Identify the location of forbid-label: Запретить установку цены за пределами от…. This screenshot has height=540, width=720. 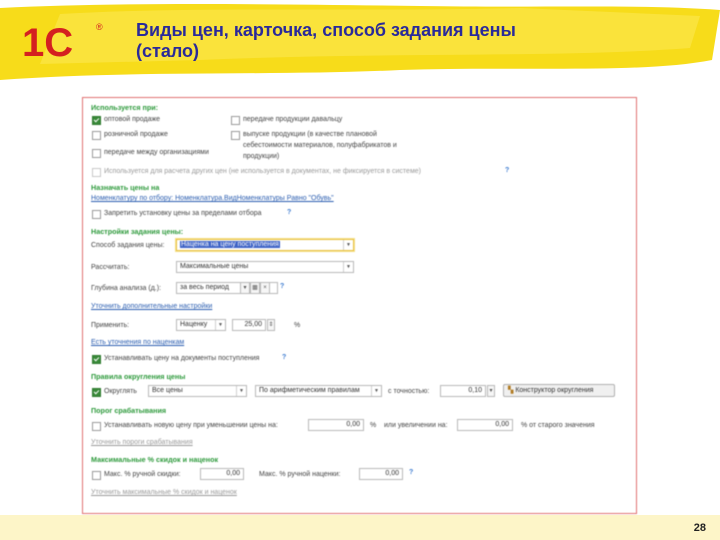
(183, 213).